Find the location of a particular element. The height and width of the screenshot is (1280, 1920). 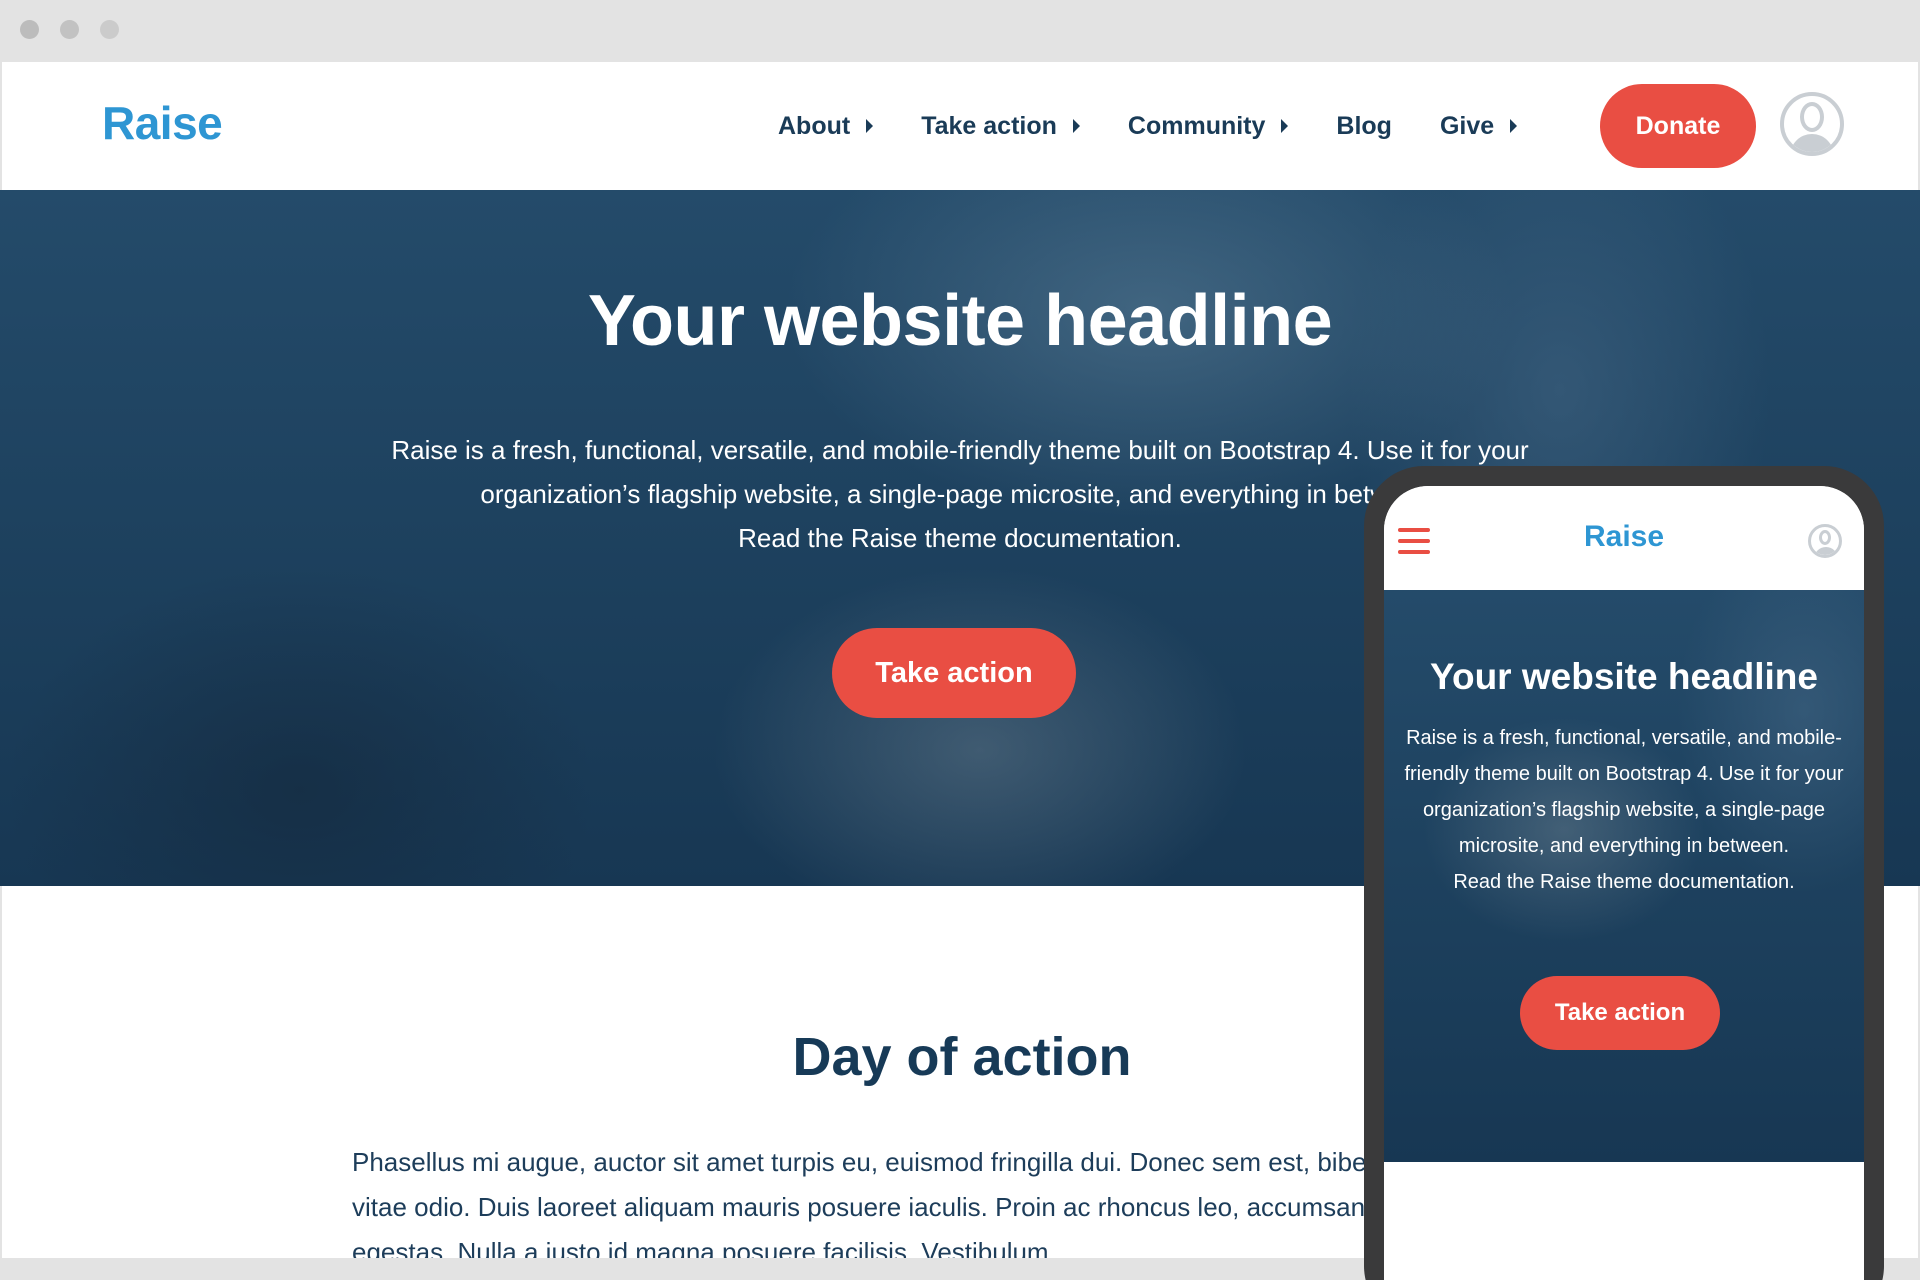

nav-item-about: About is located at coordinates (826, 126).